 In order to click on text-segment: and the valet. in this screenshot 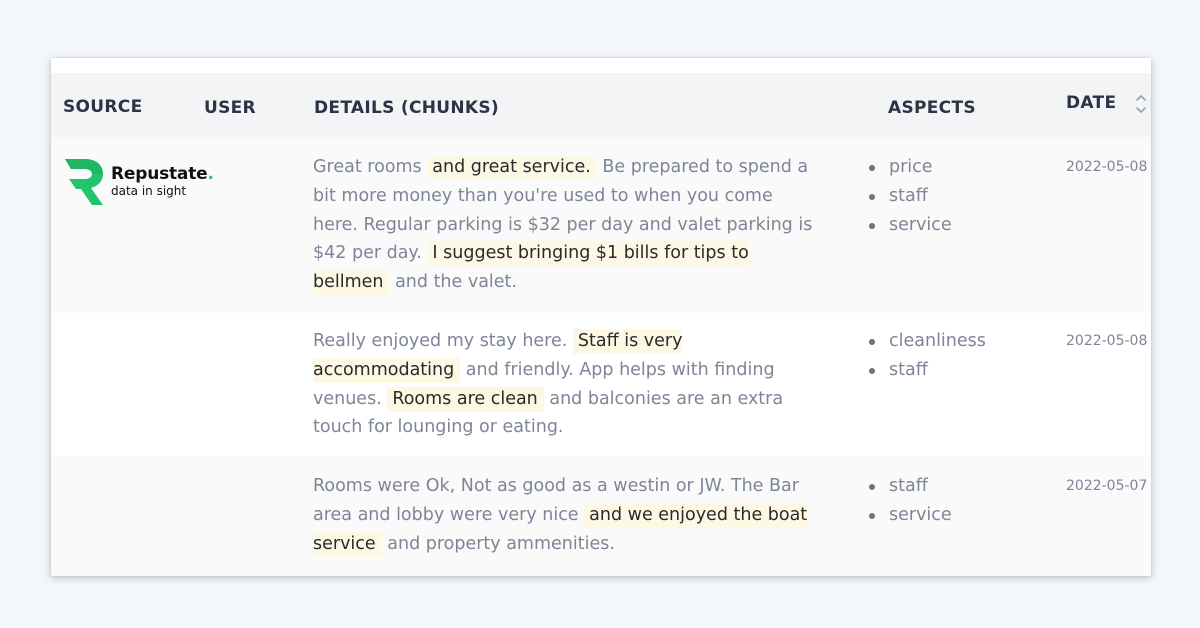, I will do `click(453, 282)`.